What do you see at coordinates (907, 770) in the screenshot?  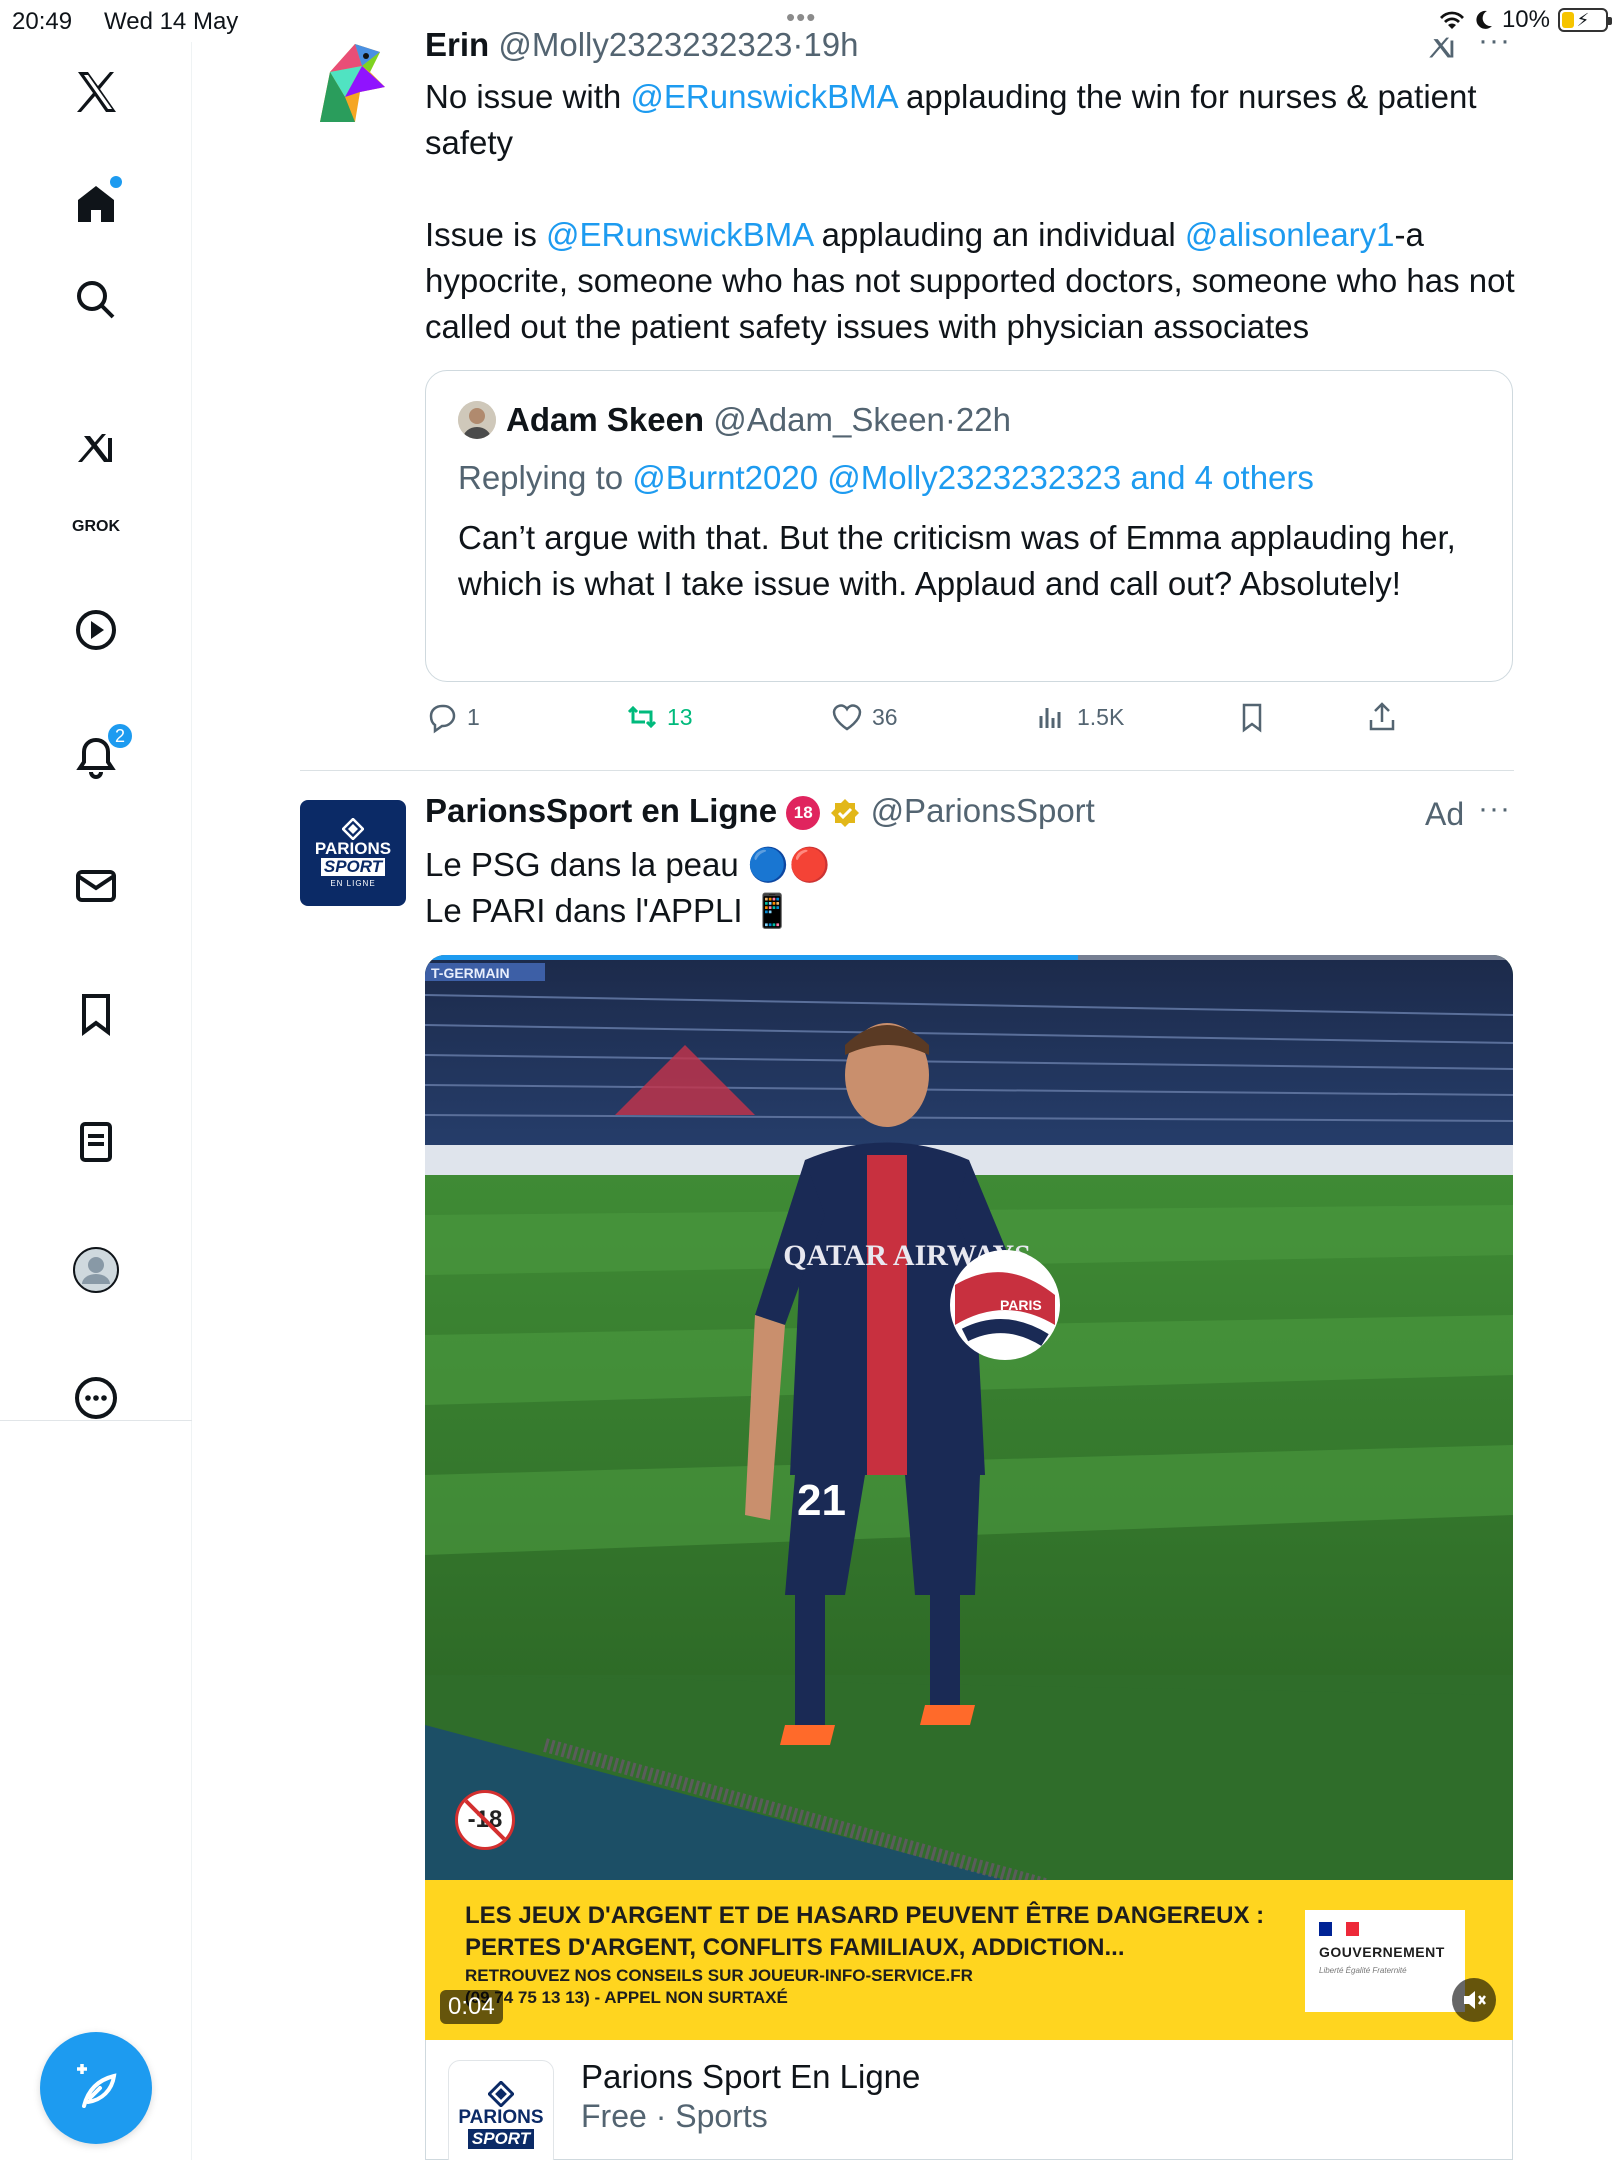 I see `tweet-divider` at bounding box center [907, 770].